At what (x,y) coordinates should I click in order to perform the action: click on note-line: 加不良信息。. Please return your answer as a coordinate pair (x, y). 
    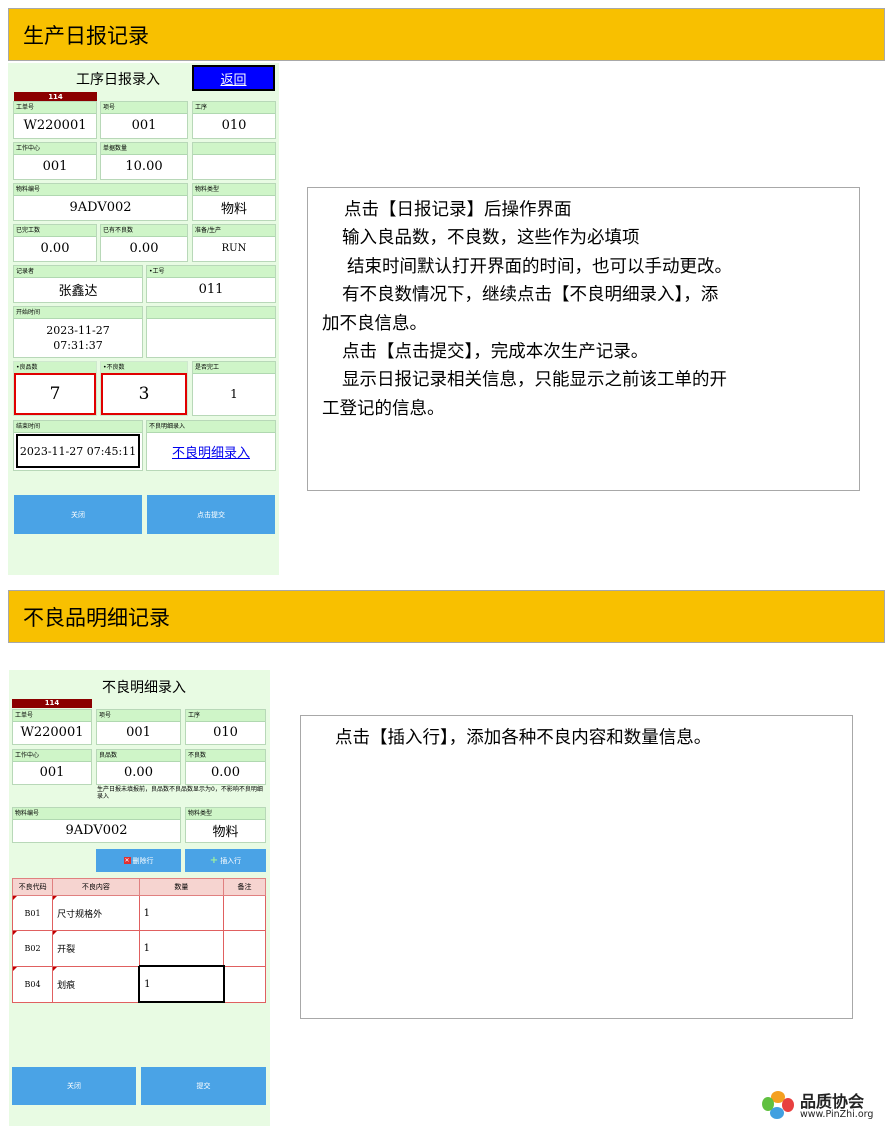
    Looking at the image, I should click on (374, 323).